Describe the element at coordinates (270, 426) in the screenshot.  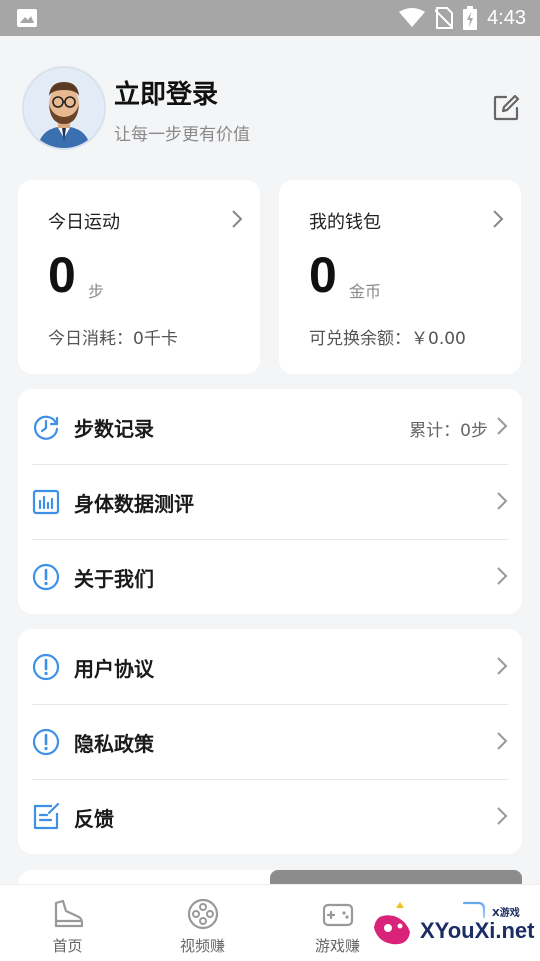
I see `menu-item-step-records: 步数记录 累计：0步` at that location.